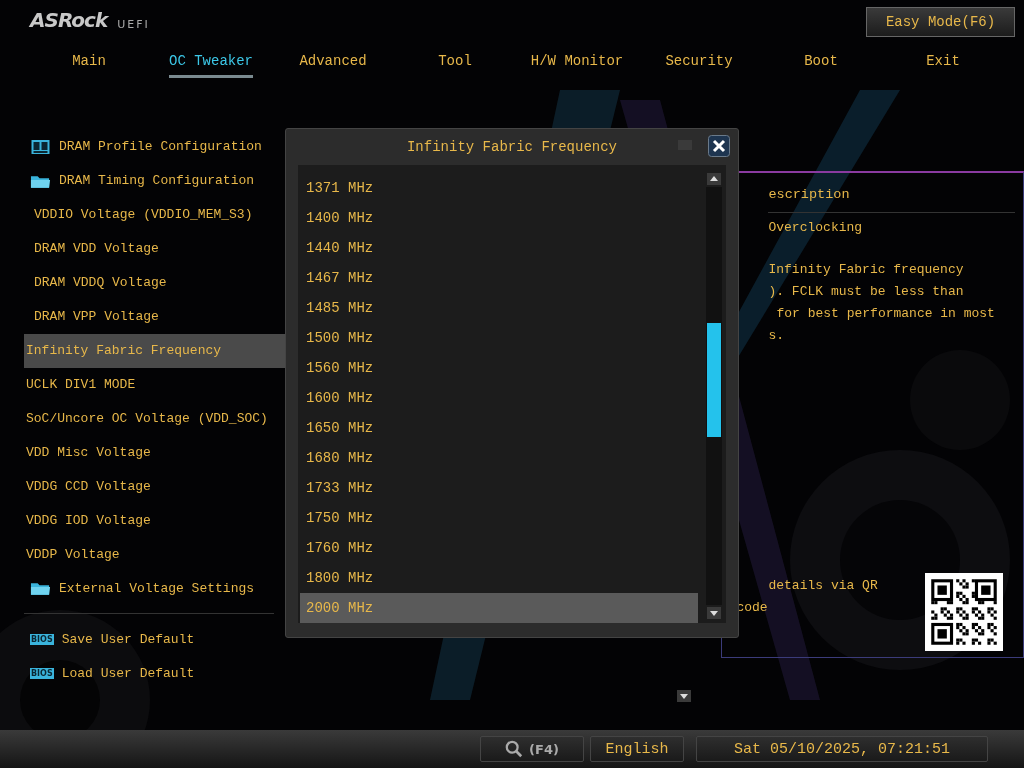 The image size is (1024, 768). What do you see at coordinates (637, 749) in the screenshot?
I see `language-button: English` at bounding box center [637, 749].